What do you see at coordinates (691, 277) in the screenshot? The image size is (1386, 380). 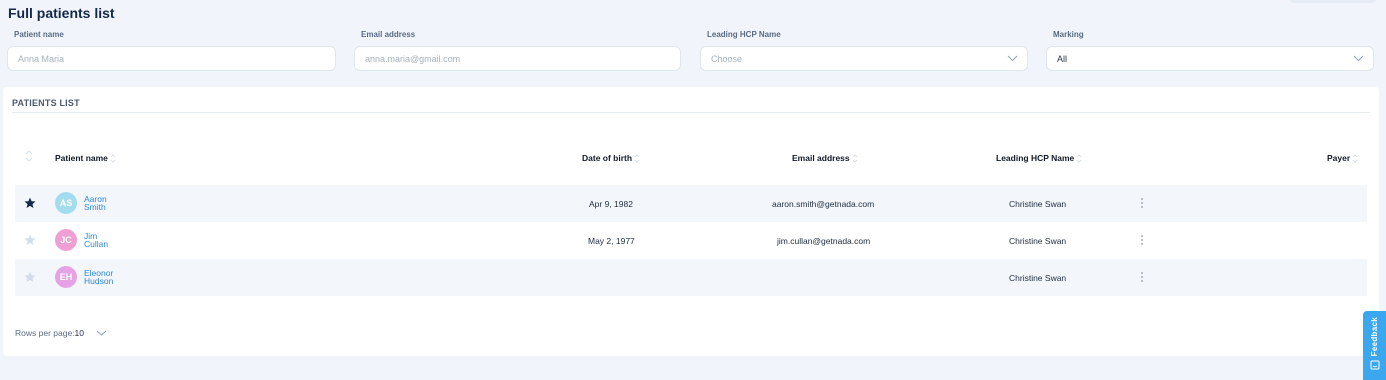 I see `table-row: EH Eleonor Hudson Christine Swan` at bounding box center [691, 277].